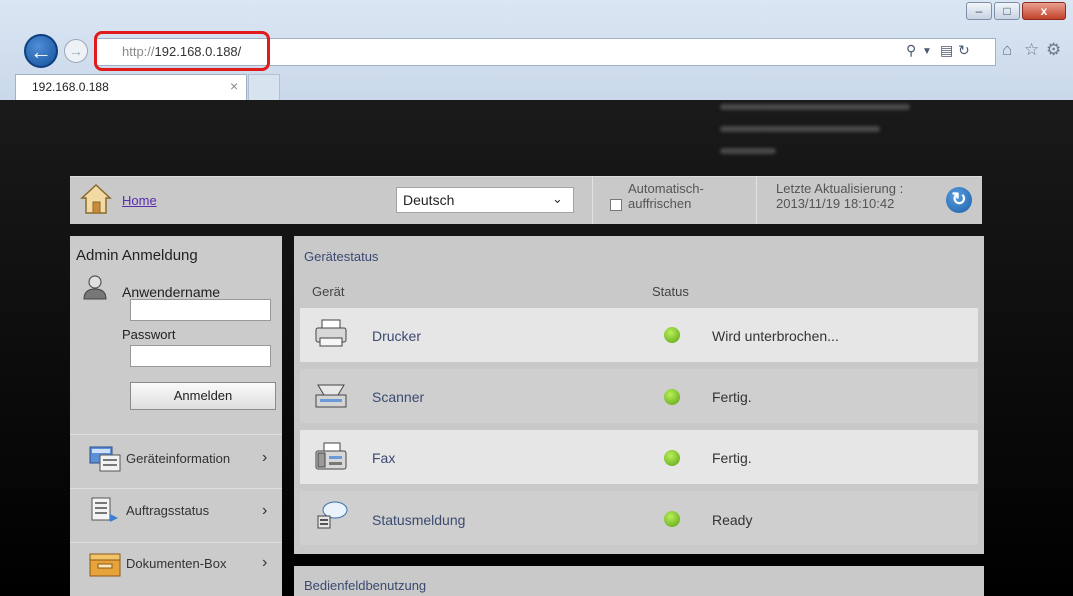 This screenshot has width=1073, height=596. I want to click on user-icon, so click(95, 287).